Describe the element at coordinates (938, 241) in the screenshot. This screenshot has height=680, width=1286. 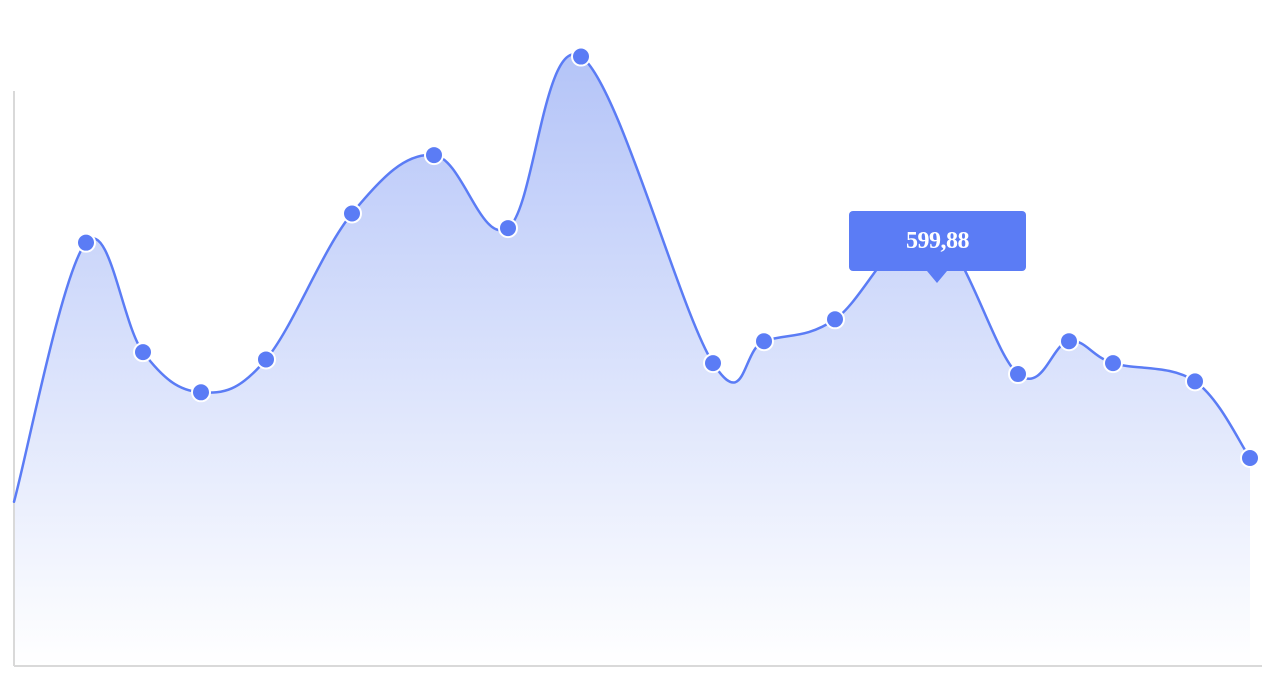
I see `tooltip-value: 599,88` at that location.